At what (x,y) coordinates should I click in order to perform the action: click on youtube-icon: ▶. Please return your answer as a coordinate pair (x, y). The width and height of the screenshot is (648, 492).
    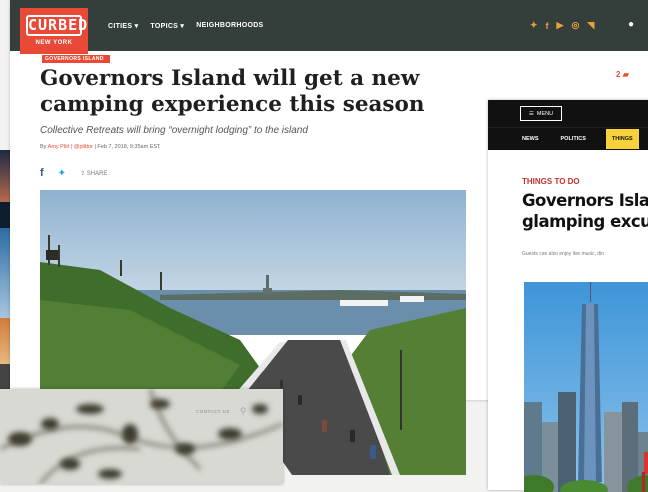
    Looking at the image, I should click on (560, 25).